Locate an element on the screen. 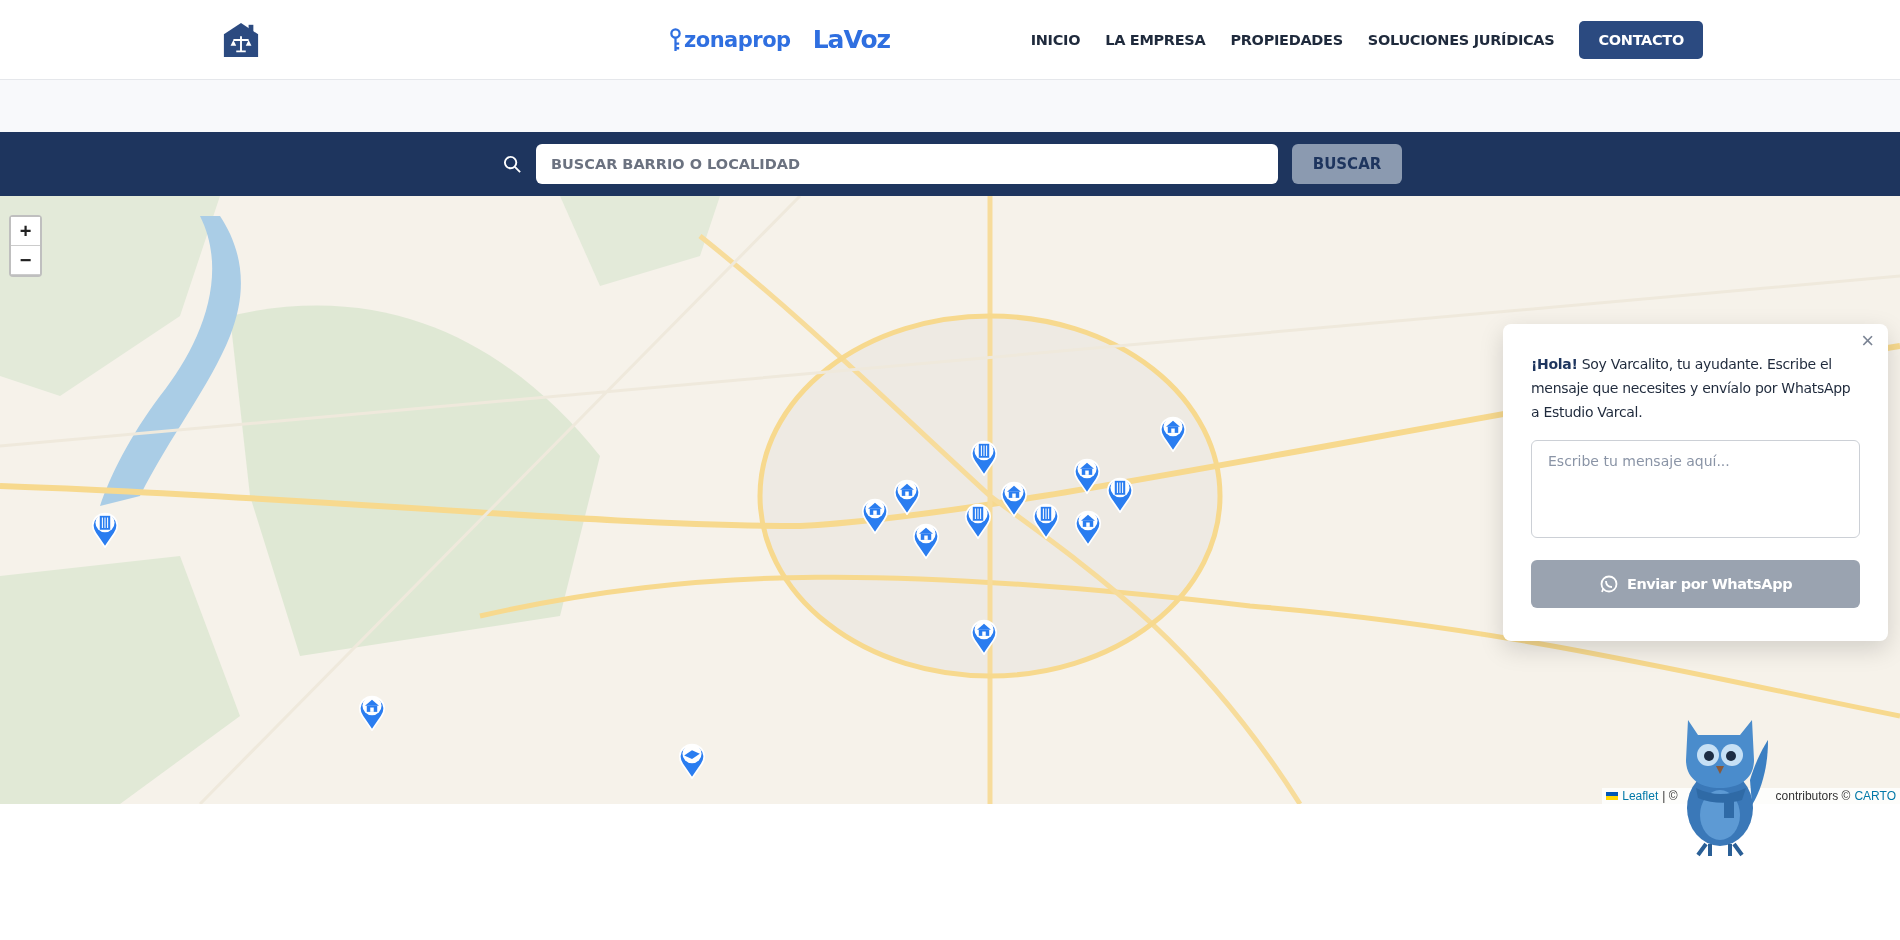 This screenshot has width=1900, height=940. flag-icon is located at coordinates (1612, 796).